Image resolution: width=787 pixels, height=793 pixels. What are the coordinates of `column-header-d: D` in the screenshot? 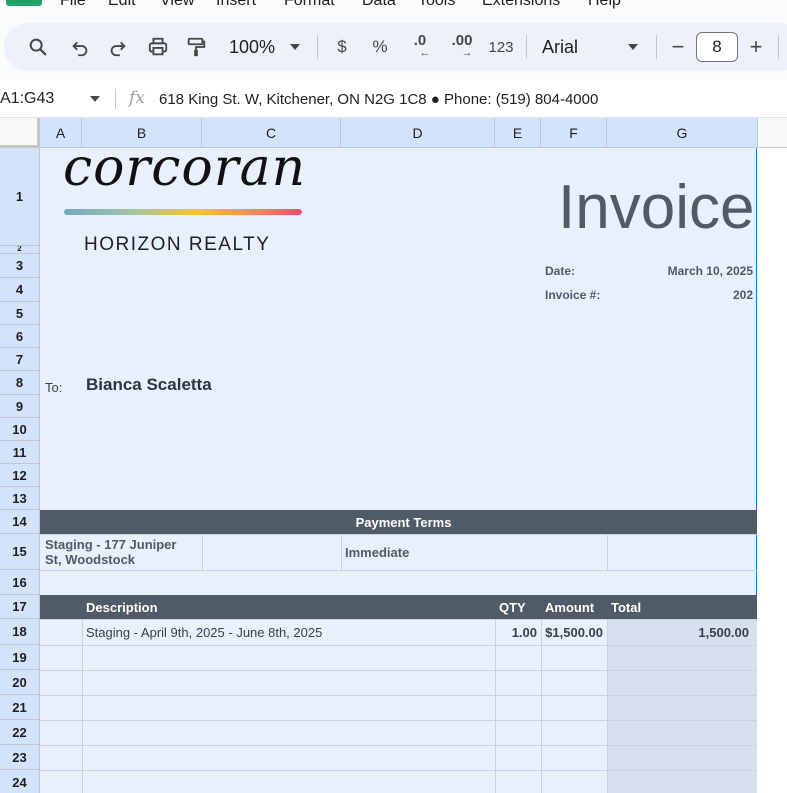 It's located at (418, 133).